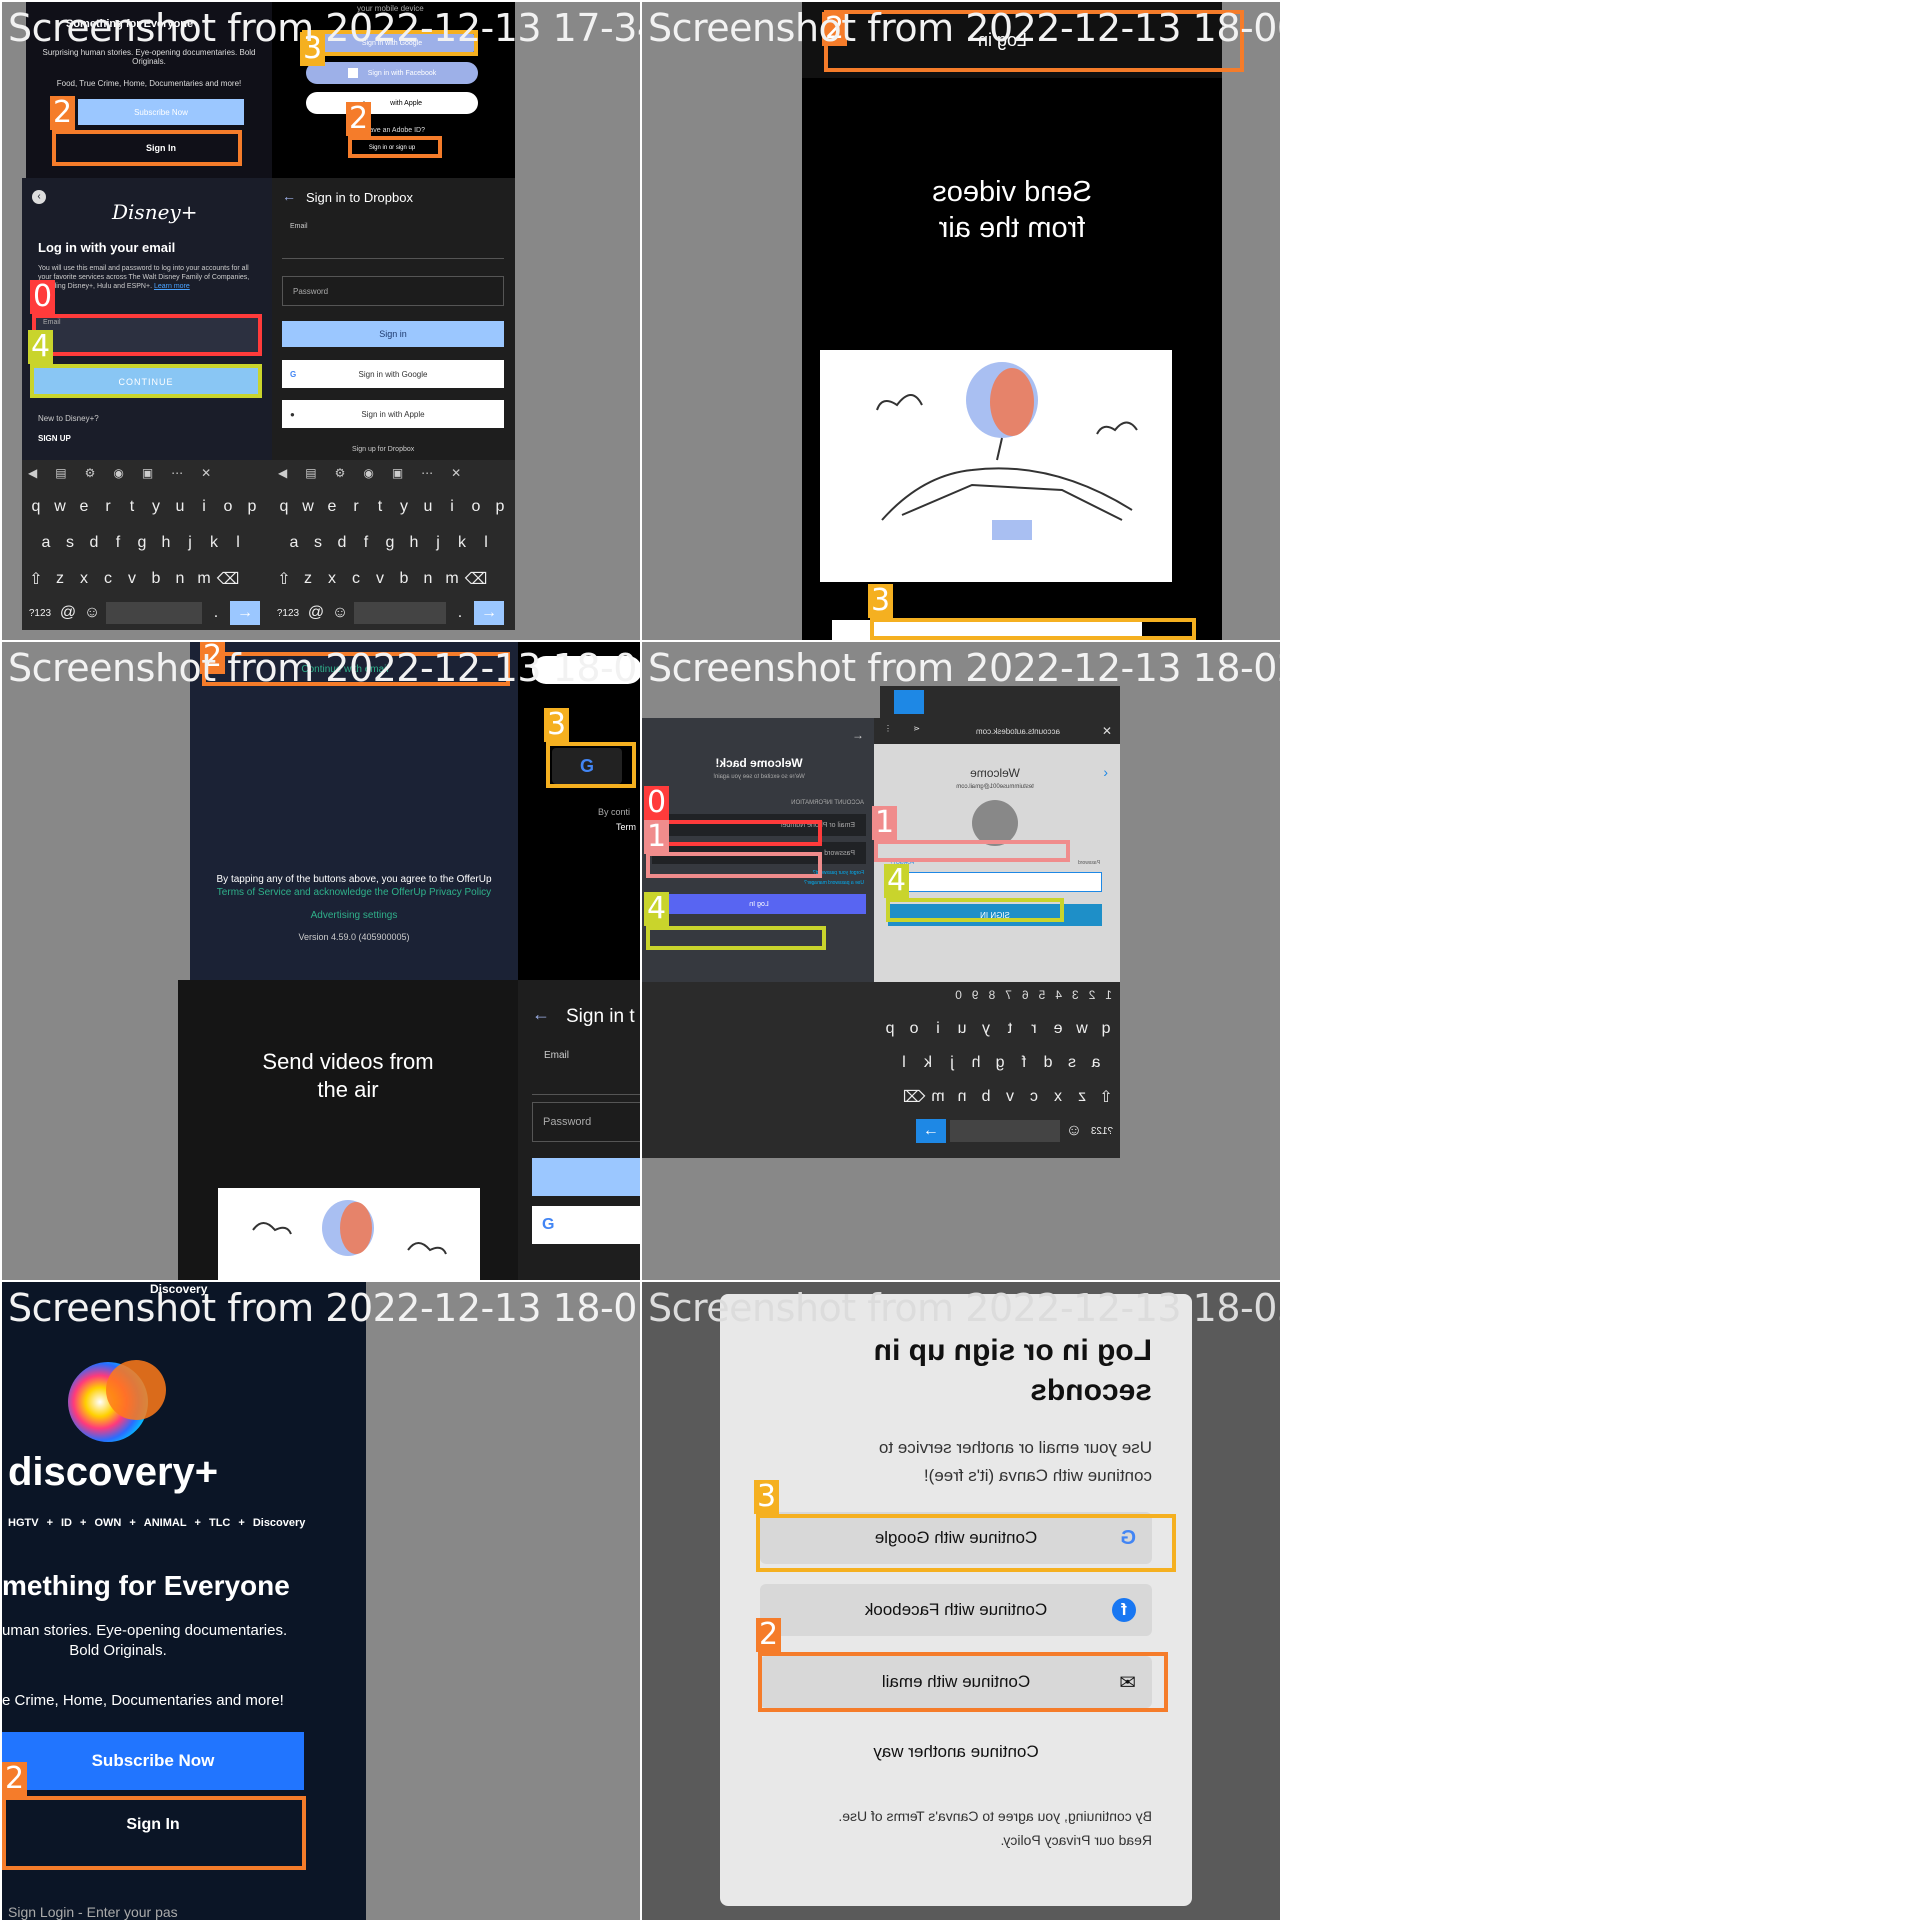 The image size is (1920, 1920). Describe the element at coordinates (834, 883) in the screenshot. I see `password-manager-link: Use a password manager?` at that location.